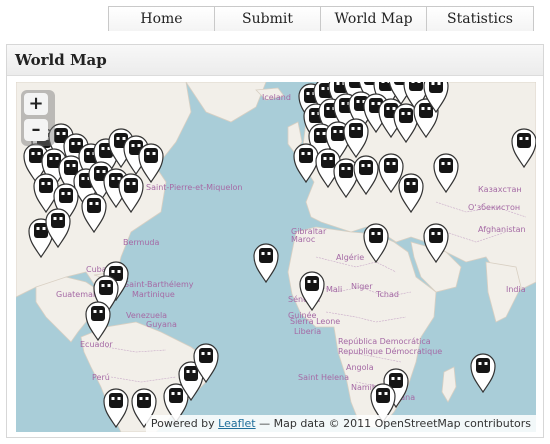  Describe the element at coordinates (500, 189) in the screenshot. I see `place-label: Казахстан` at that location.